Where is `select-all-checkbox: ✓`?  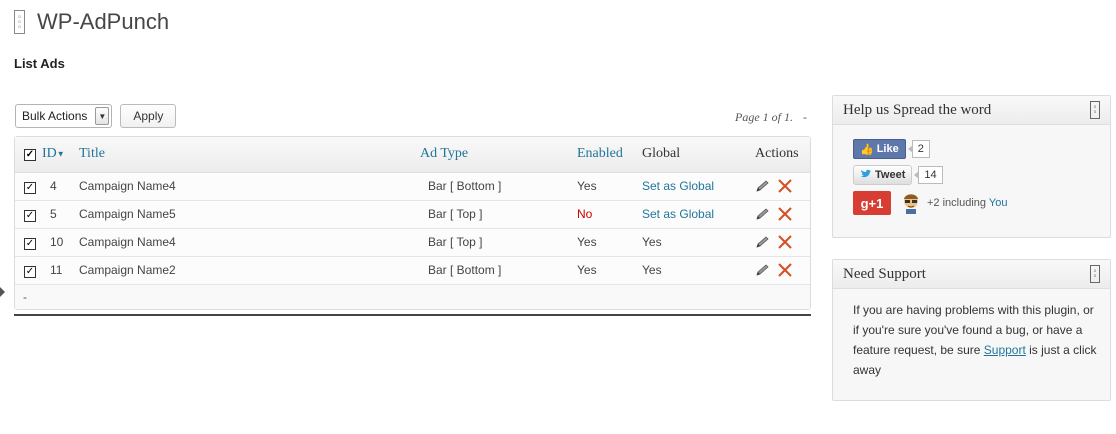
select-all-checkbox: ✓ is located at coordinates (30, 155).